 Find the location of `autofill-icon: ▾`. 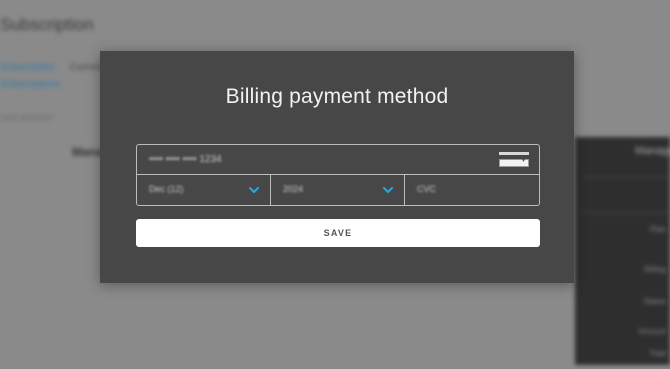

autofill-icon: ▾ is located at coordinates (514, 160).